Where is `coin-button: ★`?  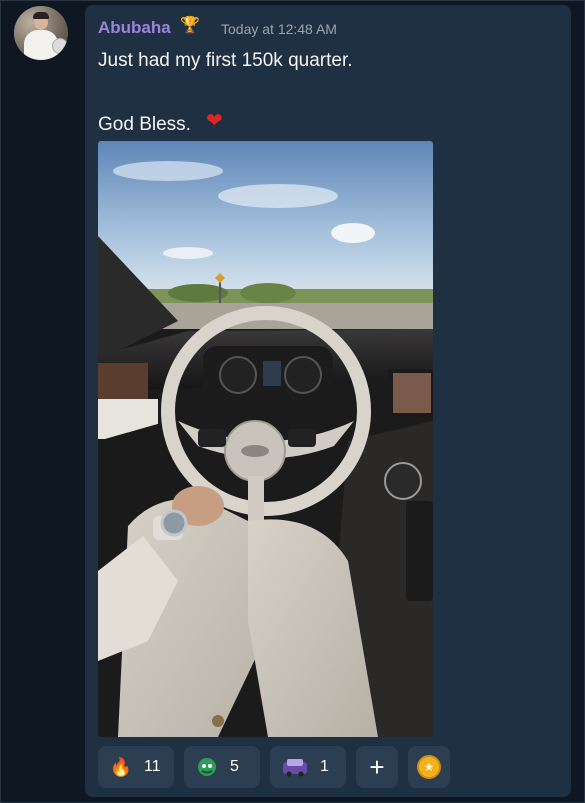 coin-button: ★ is located at coordinates (429, 767).